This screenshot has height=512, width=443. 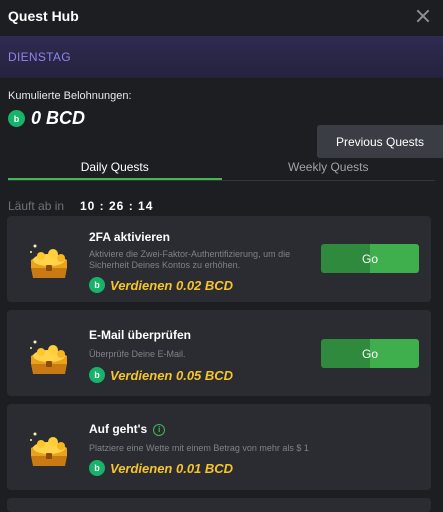 What do you see at coordinates (423, 16) in the screenshot?
I see `close-icon` at bounding box center [423, 16].